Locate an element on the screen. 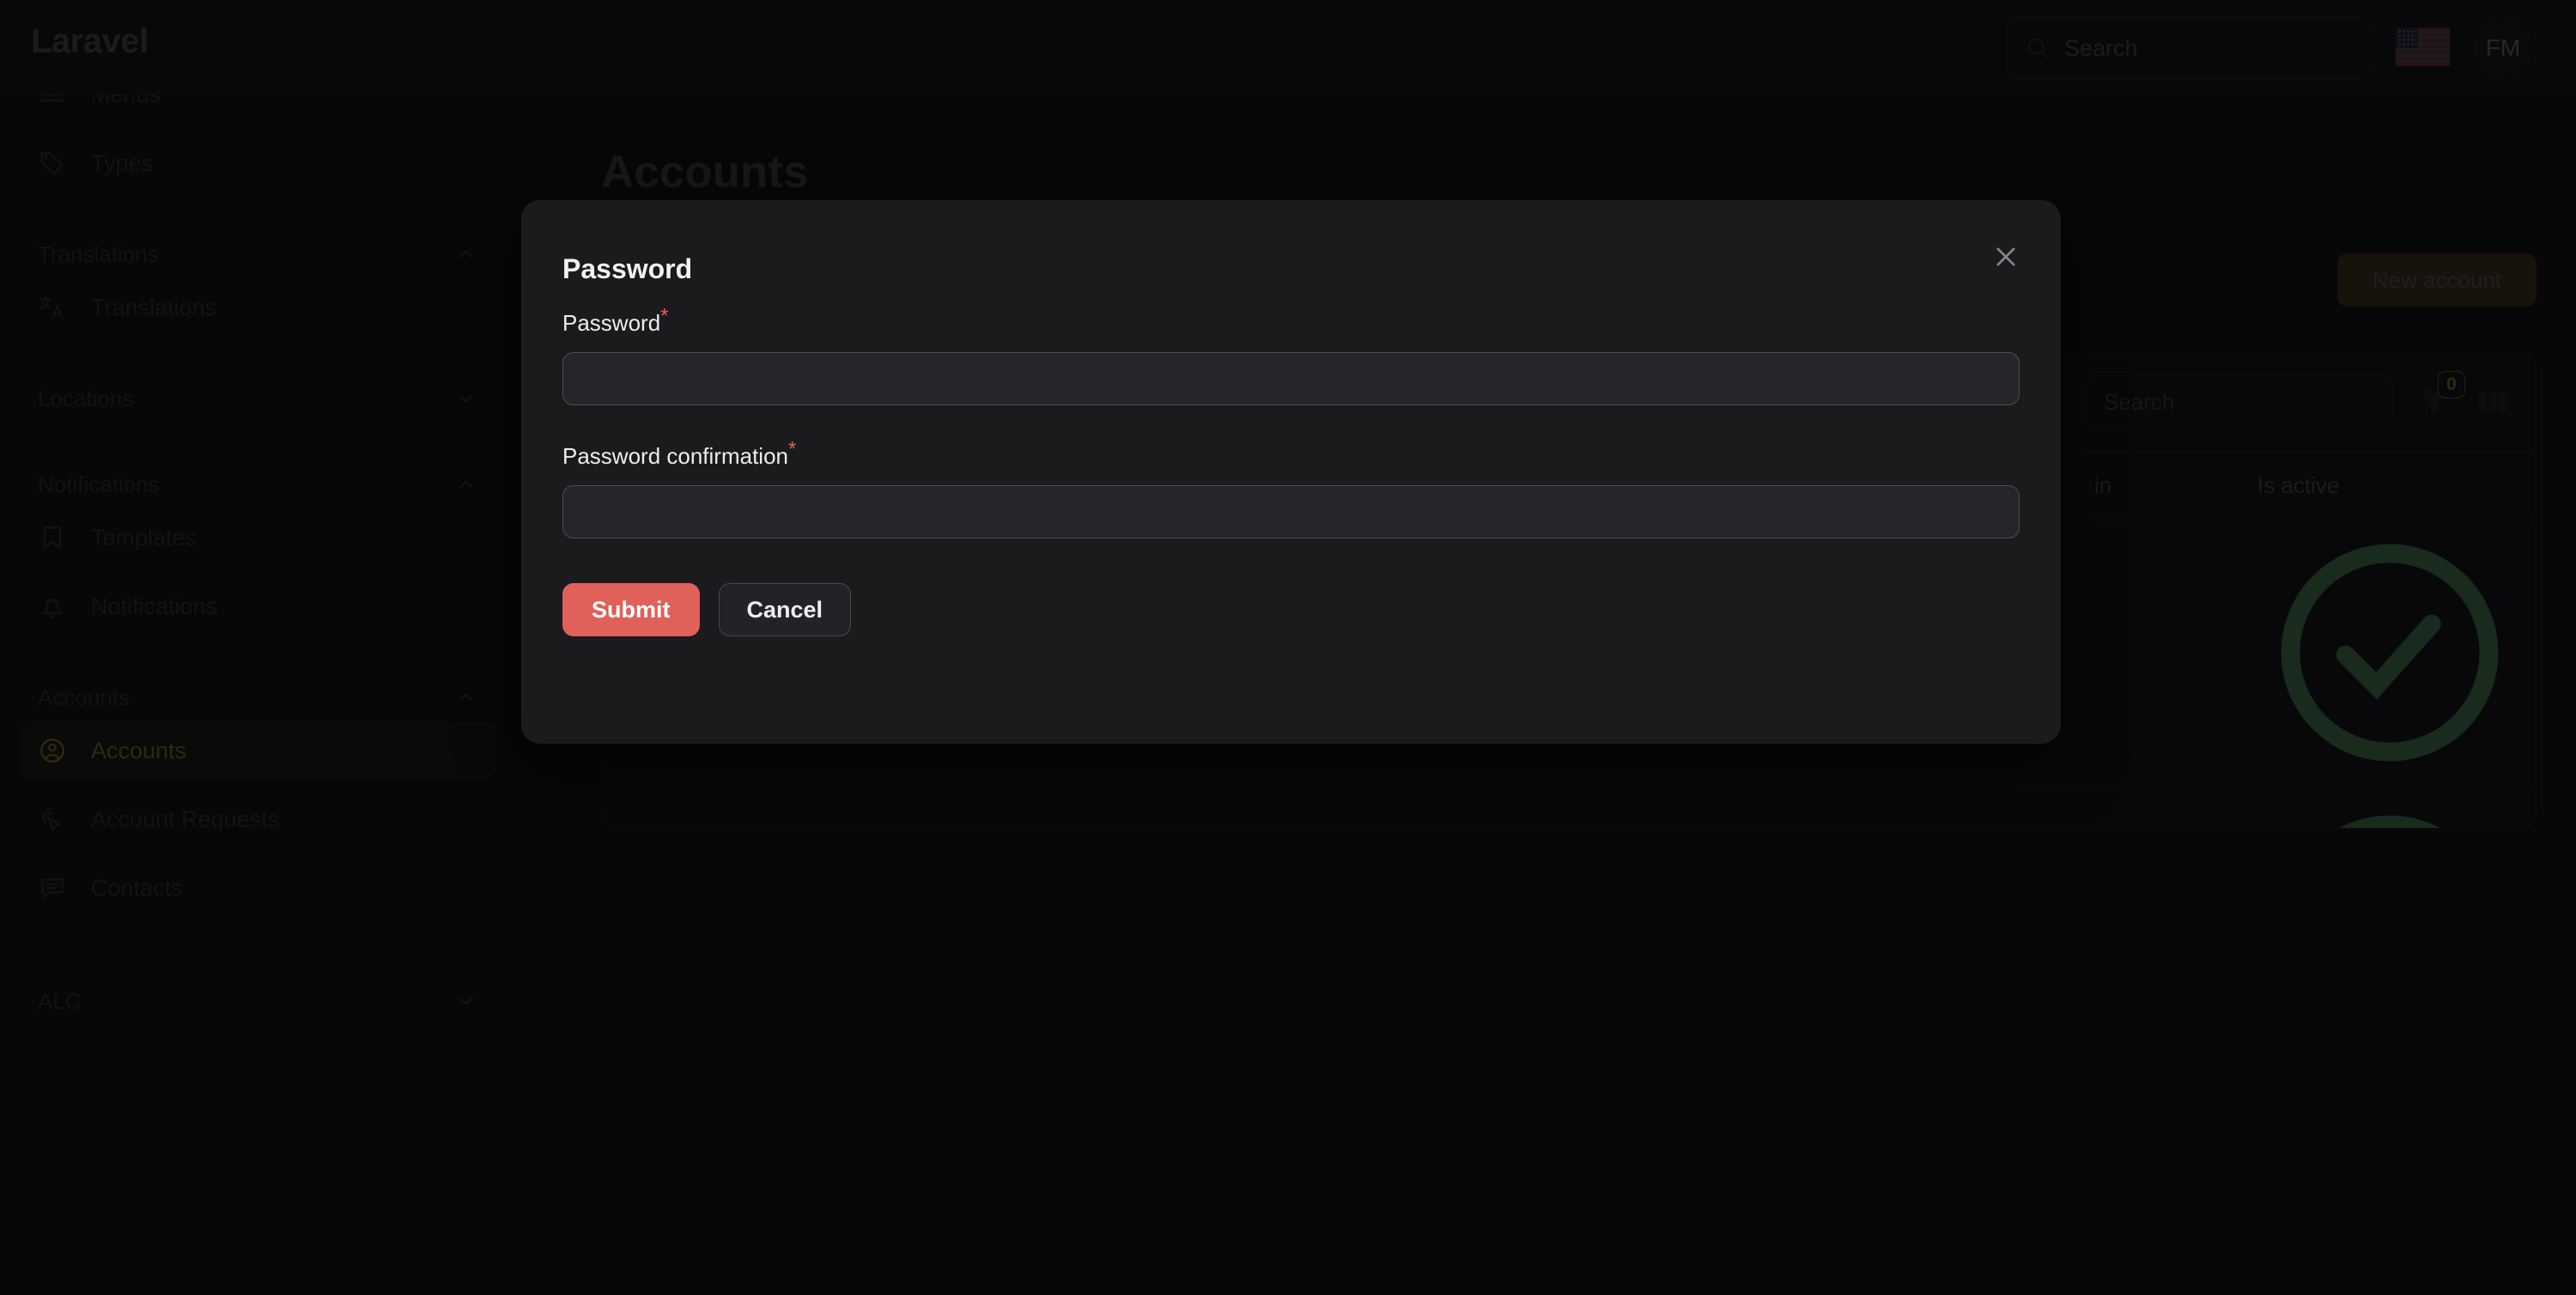  close-icon is located at coordinates (2006, 256).